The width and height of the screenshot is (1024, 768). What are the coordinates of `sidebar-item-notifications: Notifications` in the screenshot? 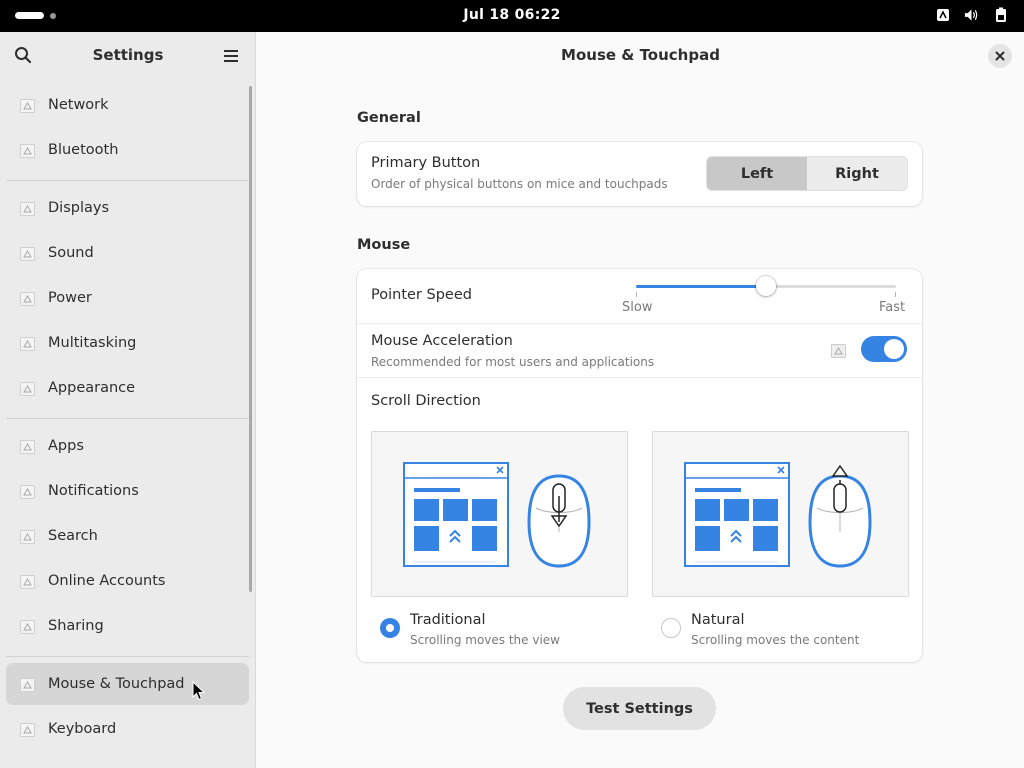 It's located at (127, 491).